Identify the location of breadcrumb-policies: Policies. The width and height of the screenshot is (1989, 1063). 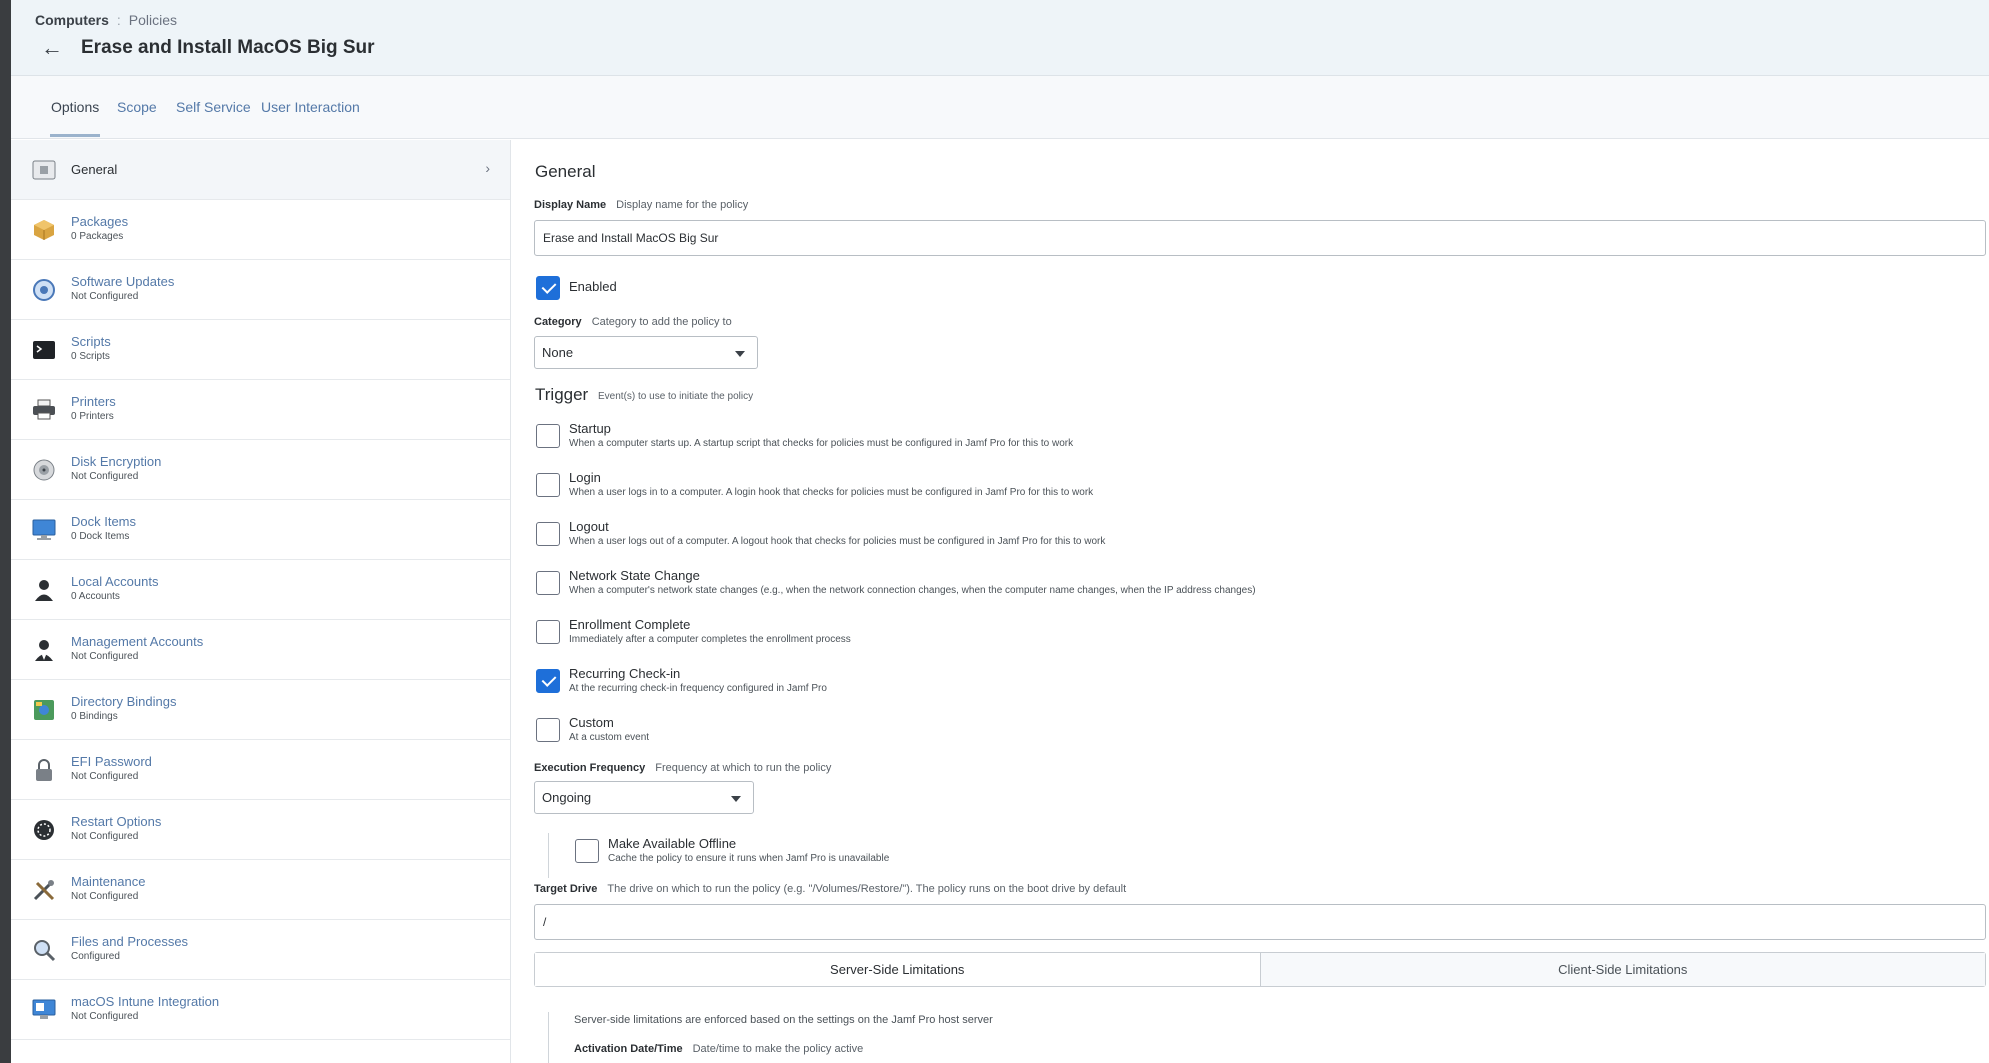
(153, 20).